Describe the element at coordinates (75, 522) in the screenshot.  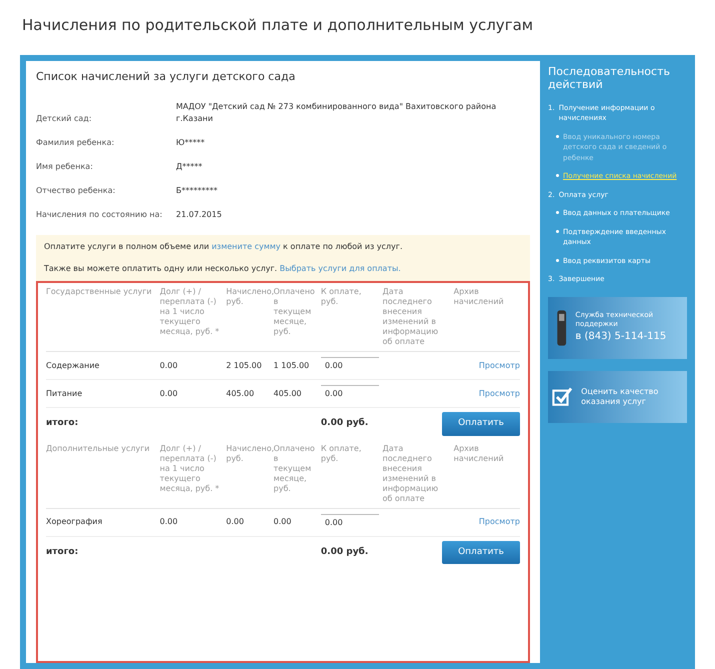
I see `table-cell-text: Хореография` at that location.